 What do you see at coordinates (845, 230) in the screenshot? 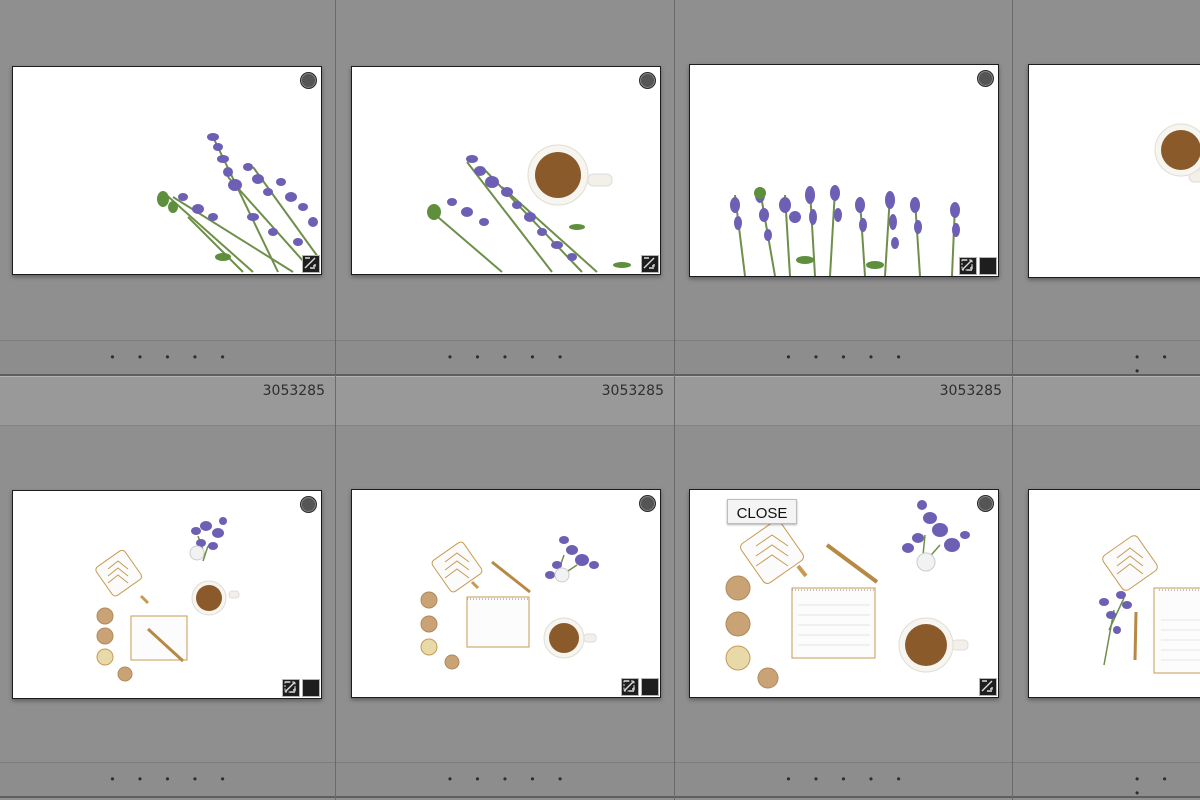
I see `lavender-row-image` at bounding box center [845, 230].